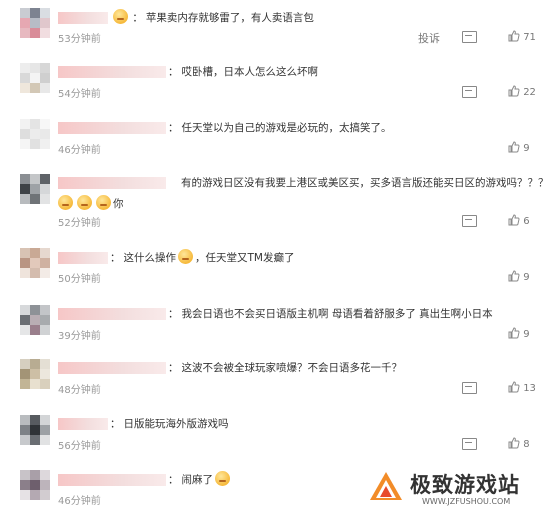 The image size is (550, 520). I want to click on comment-time: 54分钟前, so click(79, 94).